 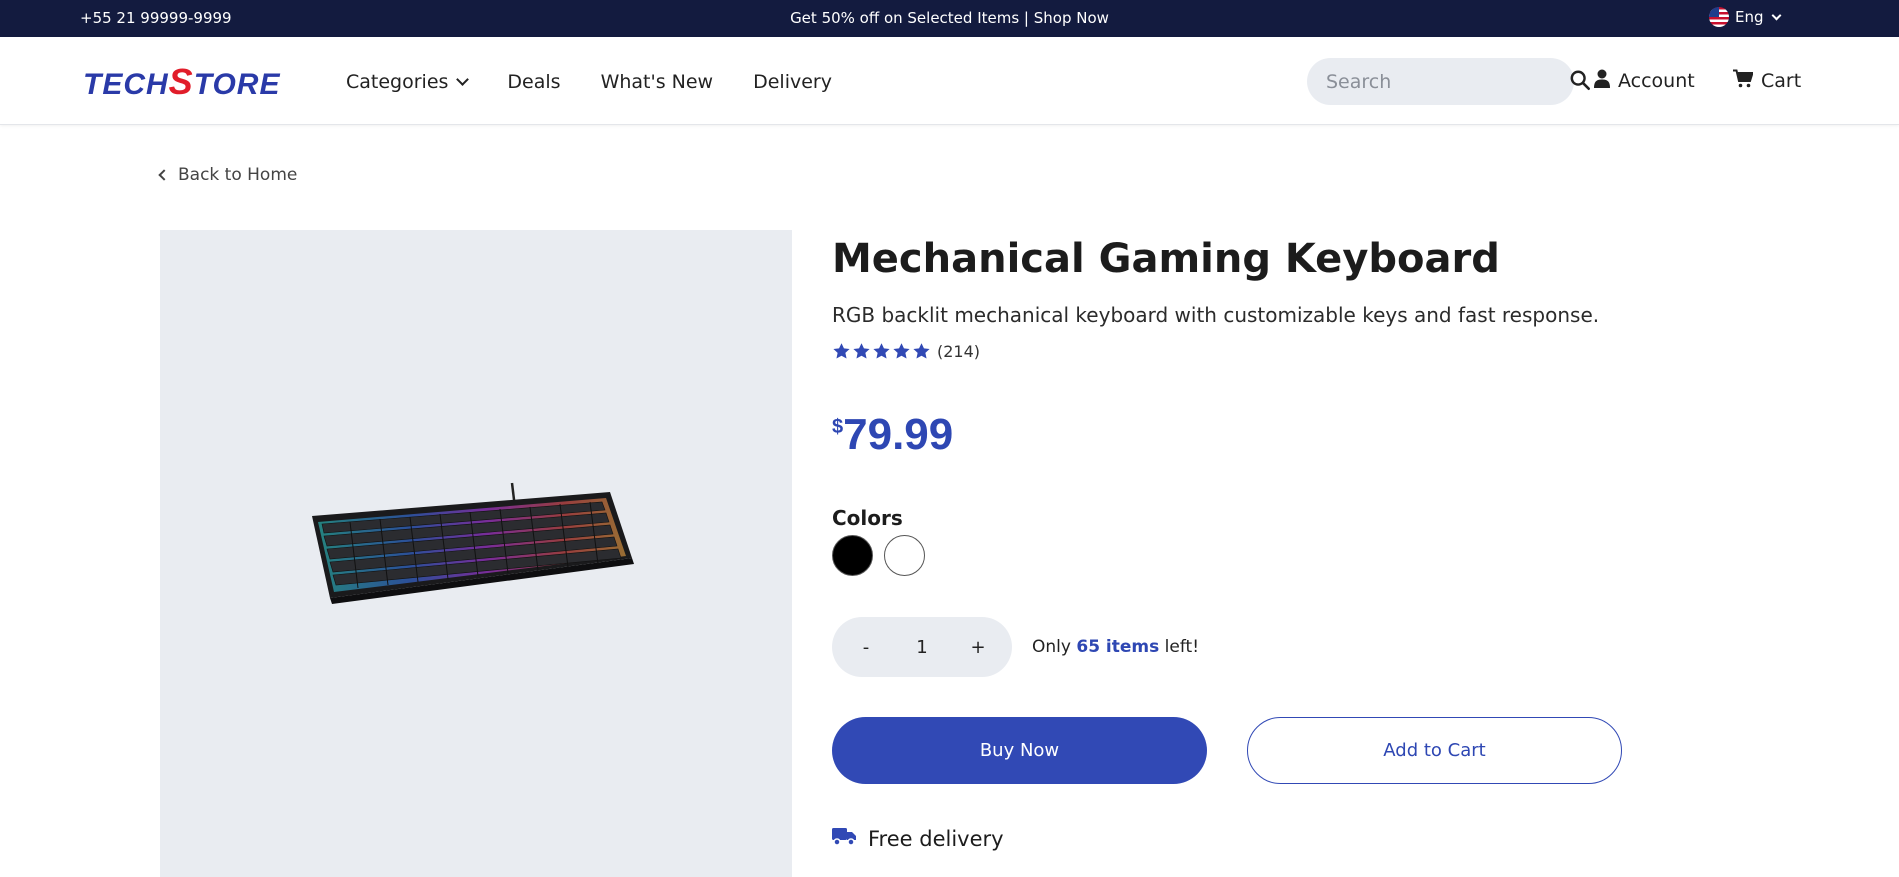 I want to click on stock-count: 65 items, so click(x=1118, y=647).